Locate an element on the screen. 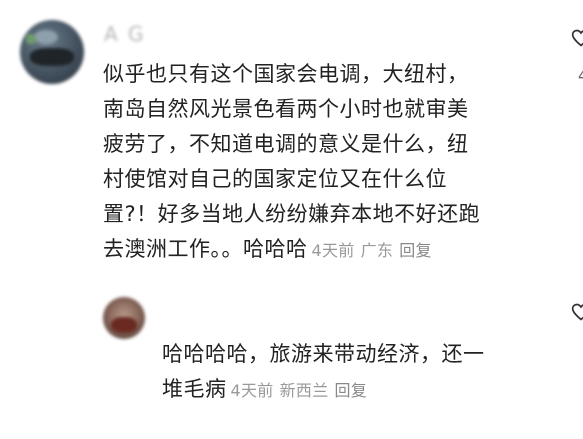 This screenshot has height=439, width=583. comment-location: 广东 is located at coordinates (377, 250).